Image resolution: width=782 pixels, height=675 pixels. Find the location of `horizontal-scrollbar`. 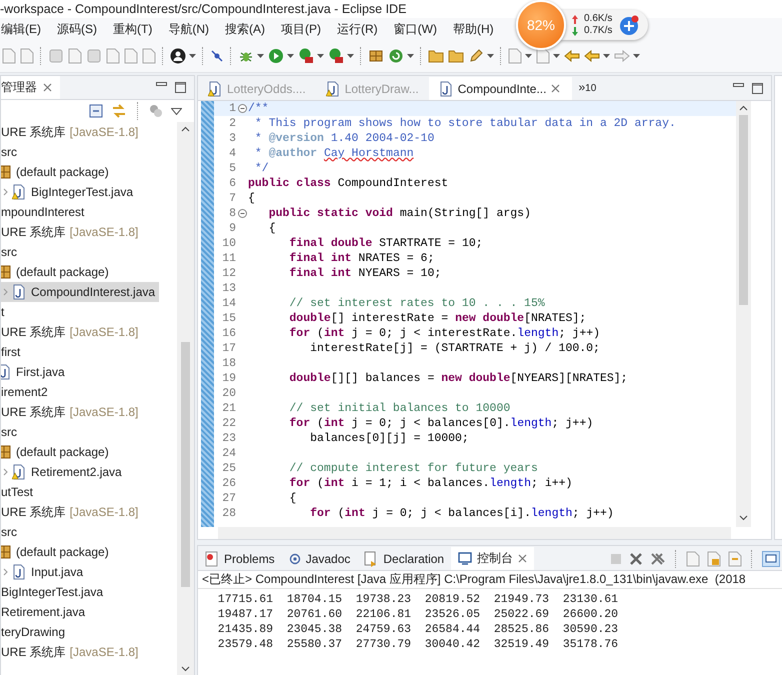

horizontal-scrollbar is located at coordinates (474, 533).